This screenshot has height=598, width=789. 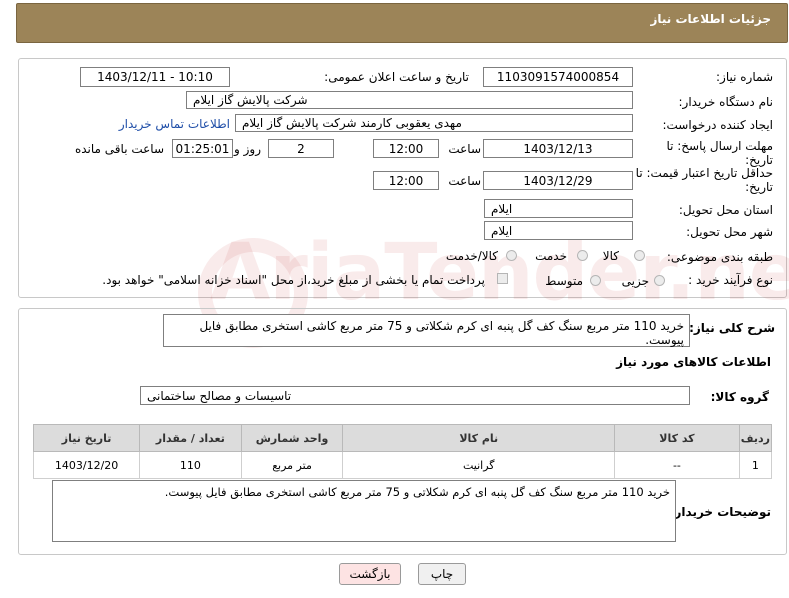 I want to click on cell-row: 1, so click(x=755, y=465).